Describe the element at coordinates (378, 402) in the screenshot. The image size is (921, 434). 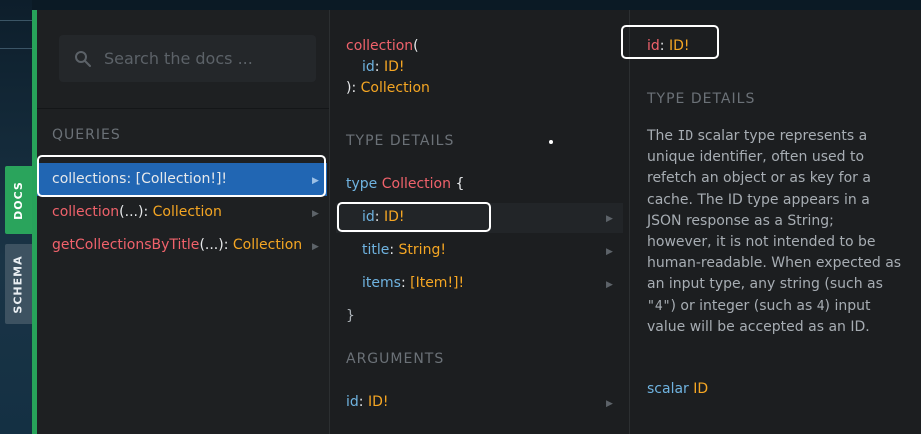
I see `argument-type: ID!` at that location.